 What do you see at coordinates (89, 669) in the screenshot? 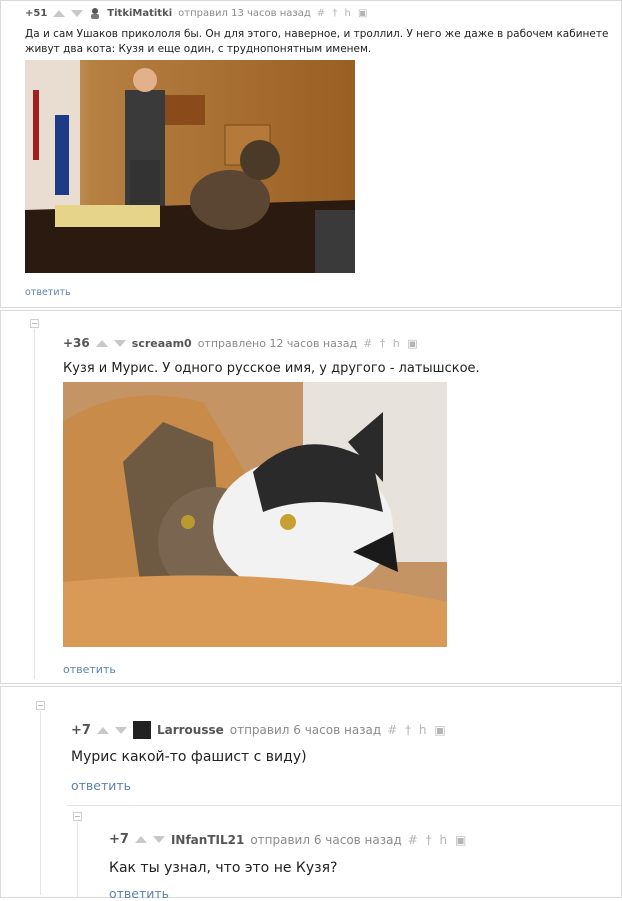
I see `comment-2-reply-link: ответить` at bounding box center [89, 669].